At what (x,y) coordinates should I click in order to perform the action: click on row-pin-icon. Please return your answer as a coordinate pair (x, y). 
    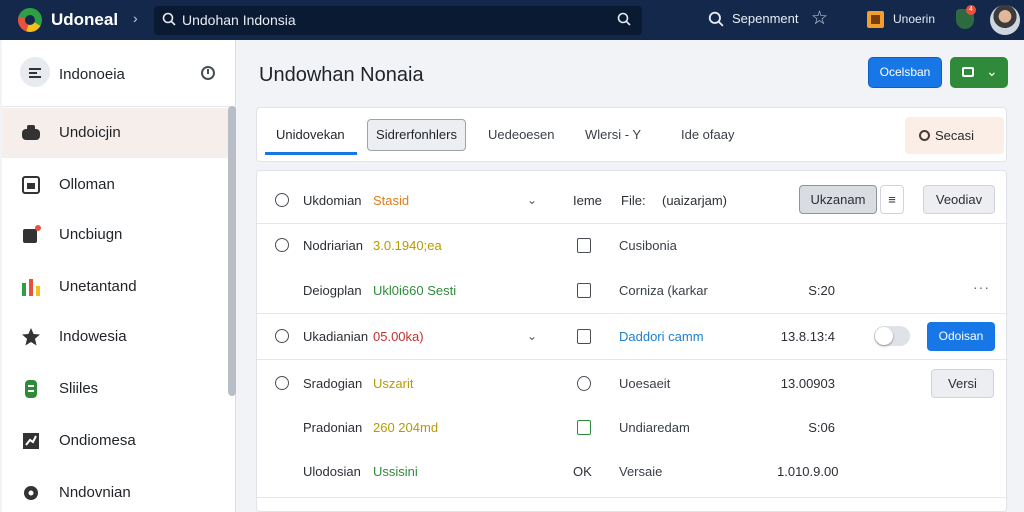
    Looking at the image, I should click on (282, 245).